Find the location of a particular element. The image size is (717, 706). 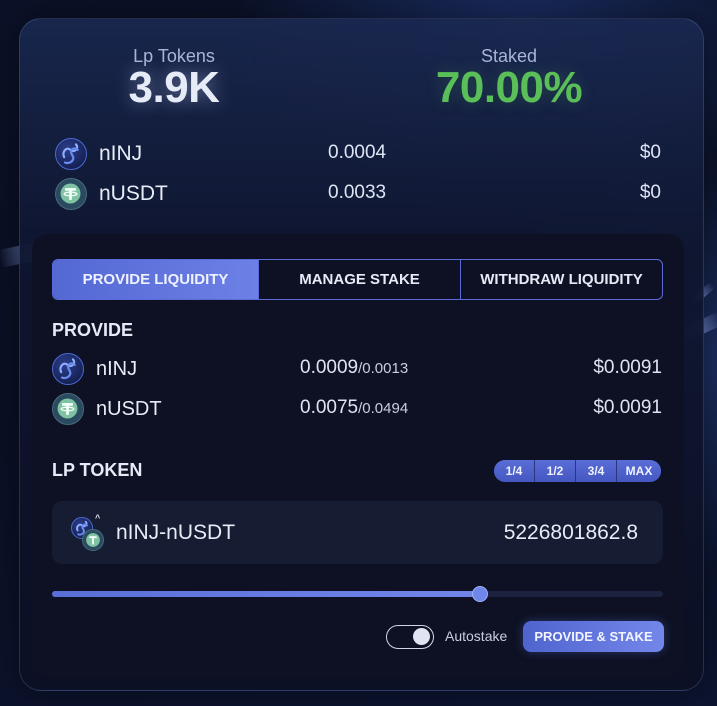

pool-asset-row: nUSDT is located at coordinates (111, 194).